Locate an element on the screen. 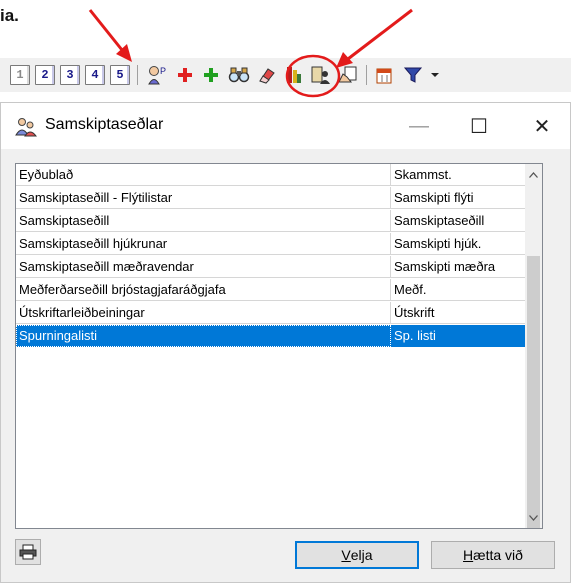 The width and height of the screenshot is (571, 583). list-item-name: Spurningalisti is located at coordinates (203, 336).